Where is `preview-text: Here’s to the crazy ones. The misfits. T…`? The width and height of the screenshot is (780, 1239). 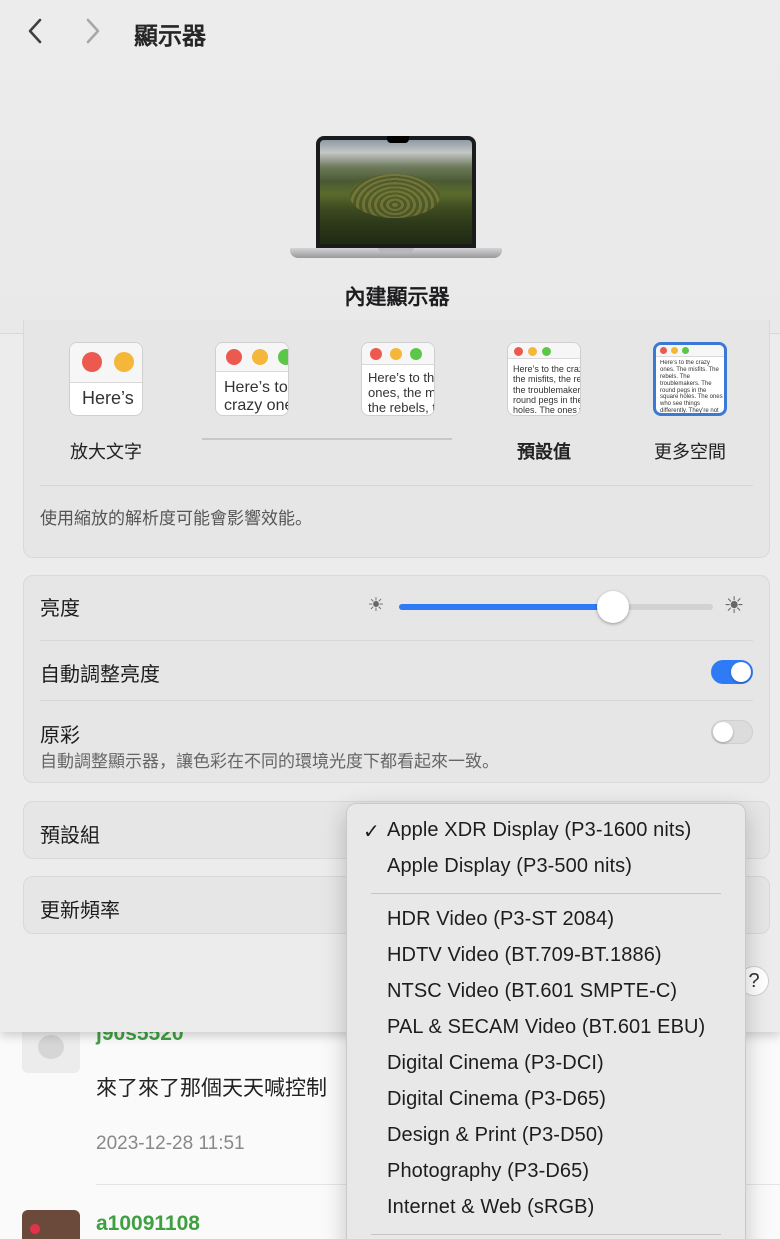 preview-text: Here’s to the crazy ones. The misfits. T… is located at coordinates (691, 387).